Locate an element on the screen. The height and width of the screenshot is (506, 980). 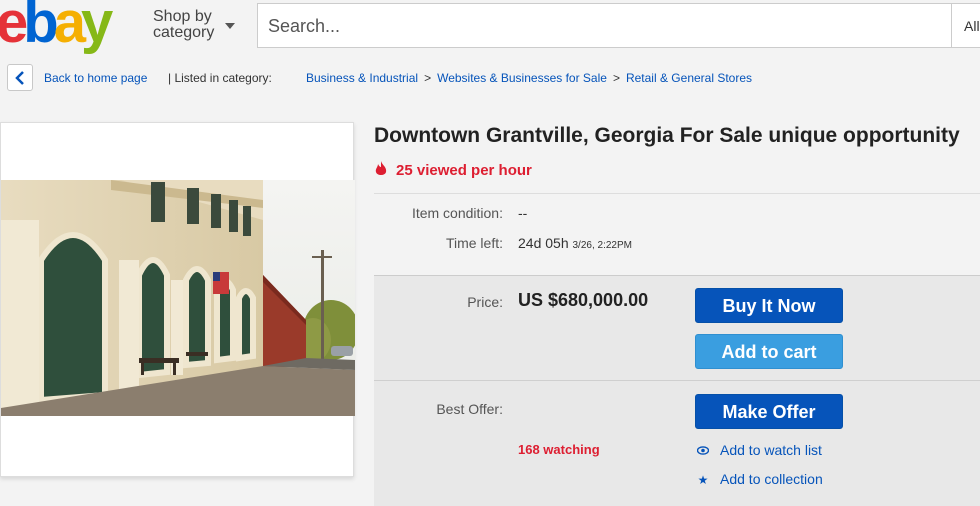
back-to-home-link: Back to home page is located at coordinates (95, 78).